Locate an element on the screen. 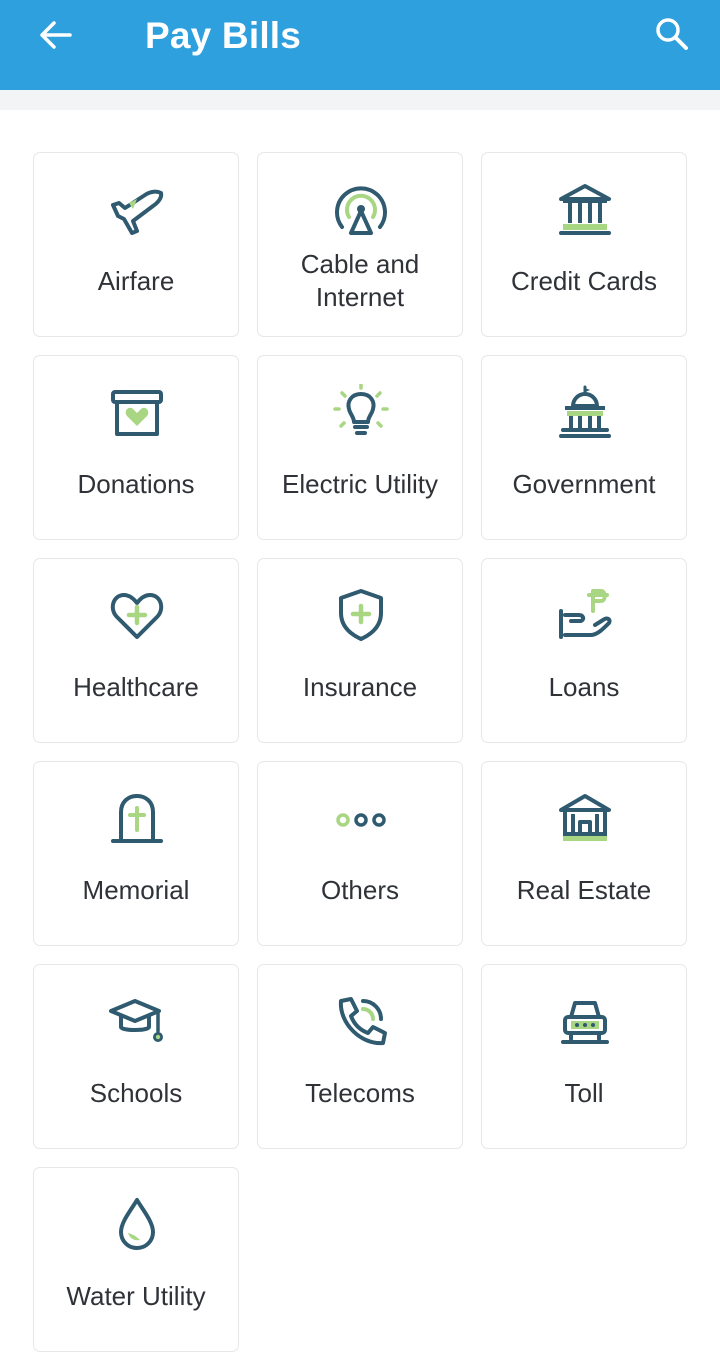  search-button is located at coordinates (672, 34).